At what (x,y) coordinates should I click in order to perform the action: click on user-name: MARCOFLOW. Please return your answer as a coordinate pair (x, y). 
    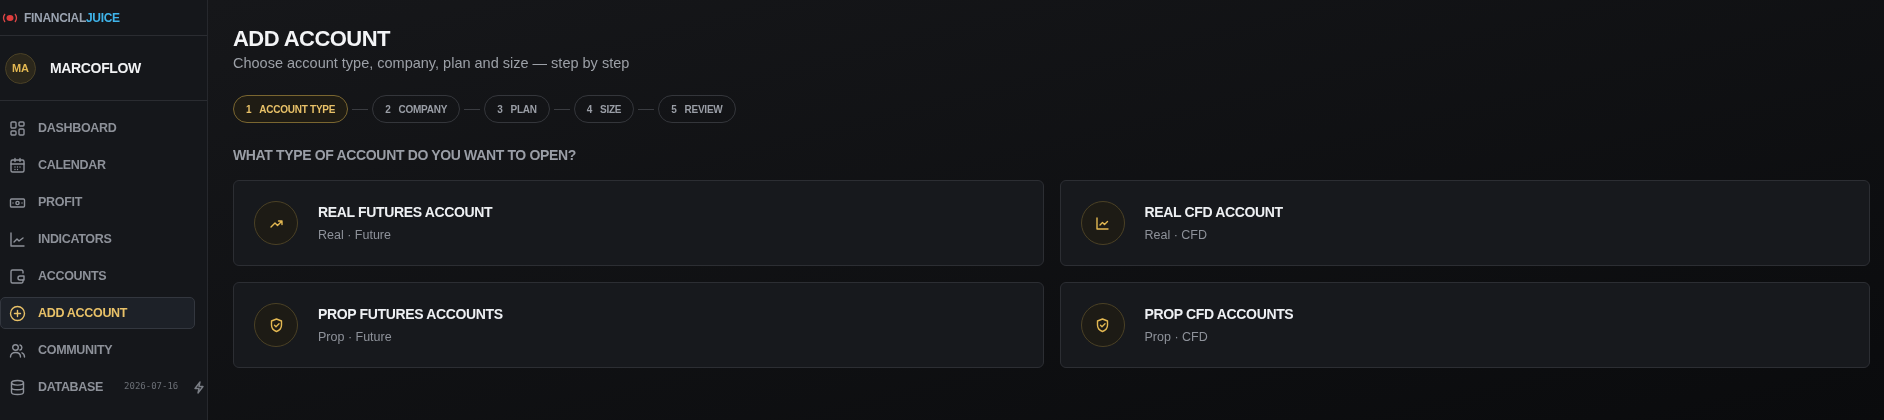
    Looking at the image, I should click on (95, 68).